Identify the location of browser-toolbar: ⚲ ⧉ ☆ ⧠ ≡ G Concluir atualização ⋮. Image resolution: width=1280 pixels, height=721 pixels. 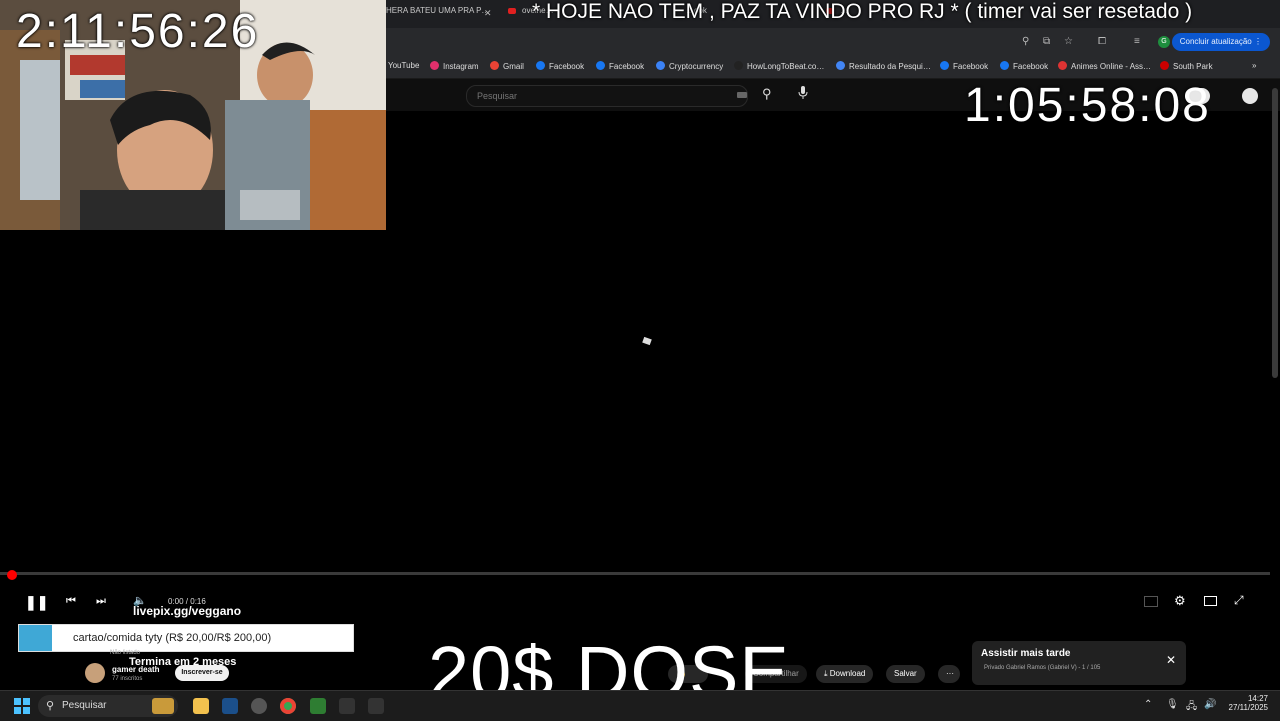
(833, 42).